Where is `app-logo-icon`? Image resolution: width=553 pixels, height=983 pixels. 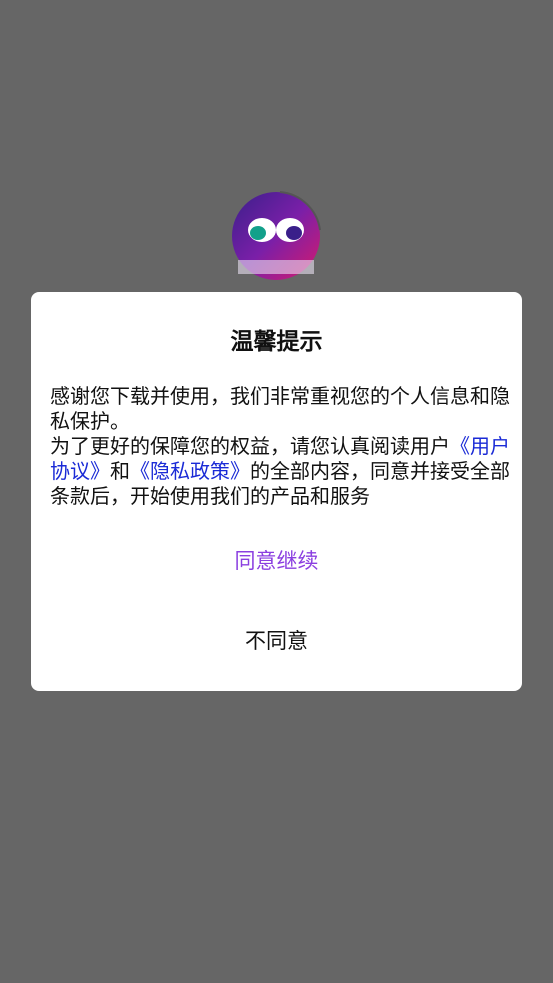
app-logo-icon is located at coordinates (277, 235).